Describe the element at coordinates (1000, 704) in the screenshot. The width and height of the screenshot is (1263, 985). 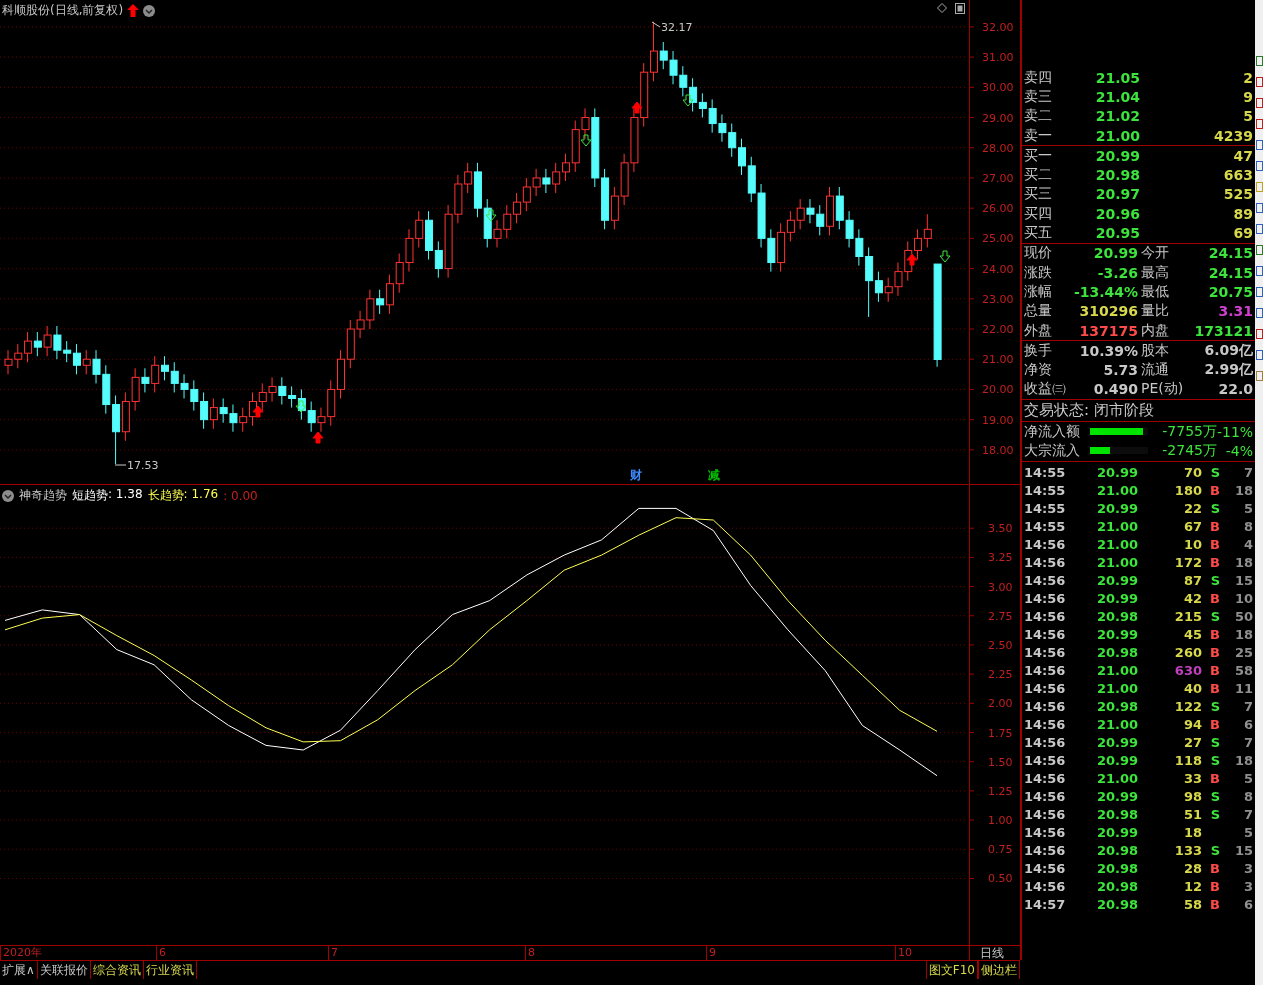
I see `indicator-axis-label: 2.00` at that location.